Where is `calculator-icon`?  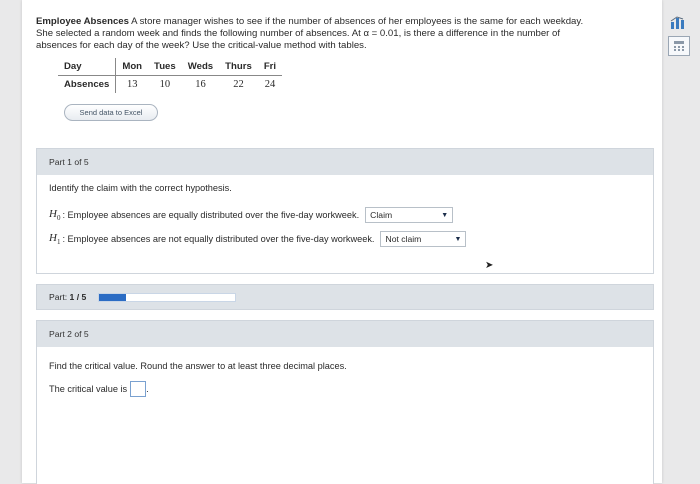 calculator-icon is located at coordinates (679, 46).